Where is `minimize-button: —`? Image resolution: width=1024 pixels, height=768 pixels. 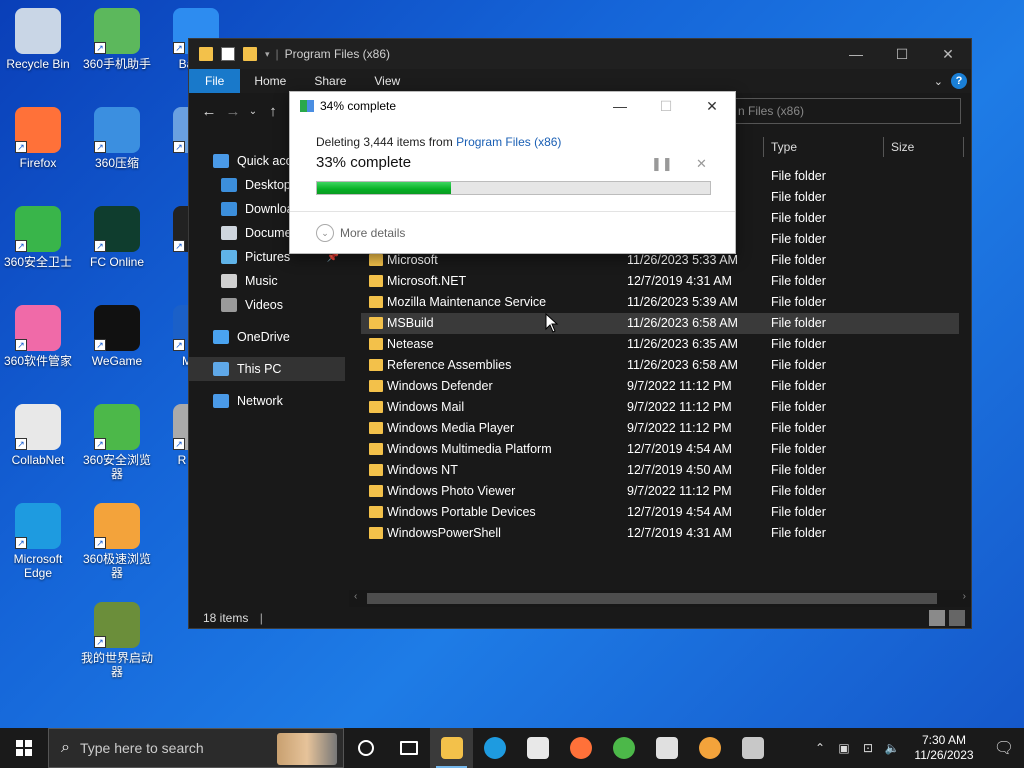
minimize-button: — is located at coordinates (856, 54).